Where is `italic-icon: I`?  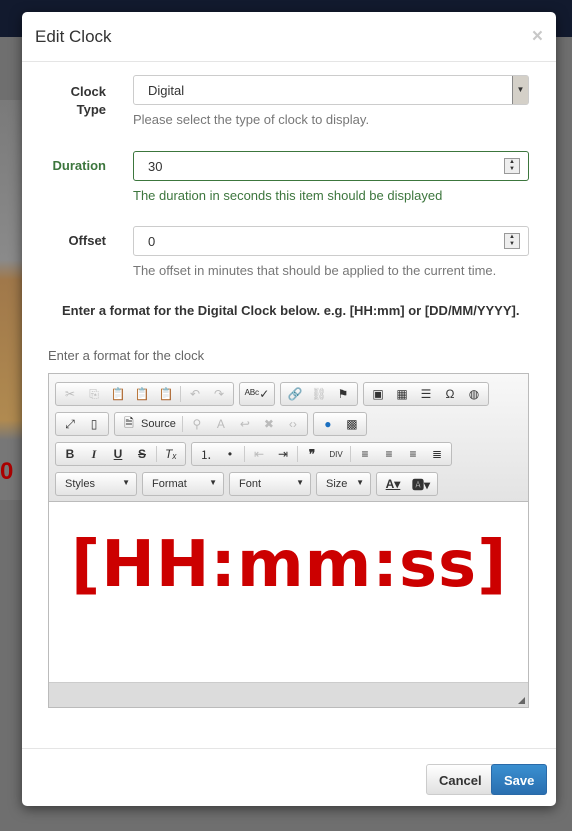
italic-icon: I is located at coordinates (94, 454).